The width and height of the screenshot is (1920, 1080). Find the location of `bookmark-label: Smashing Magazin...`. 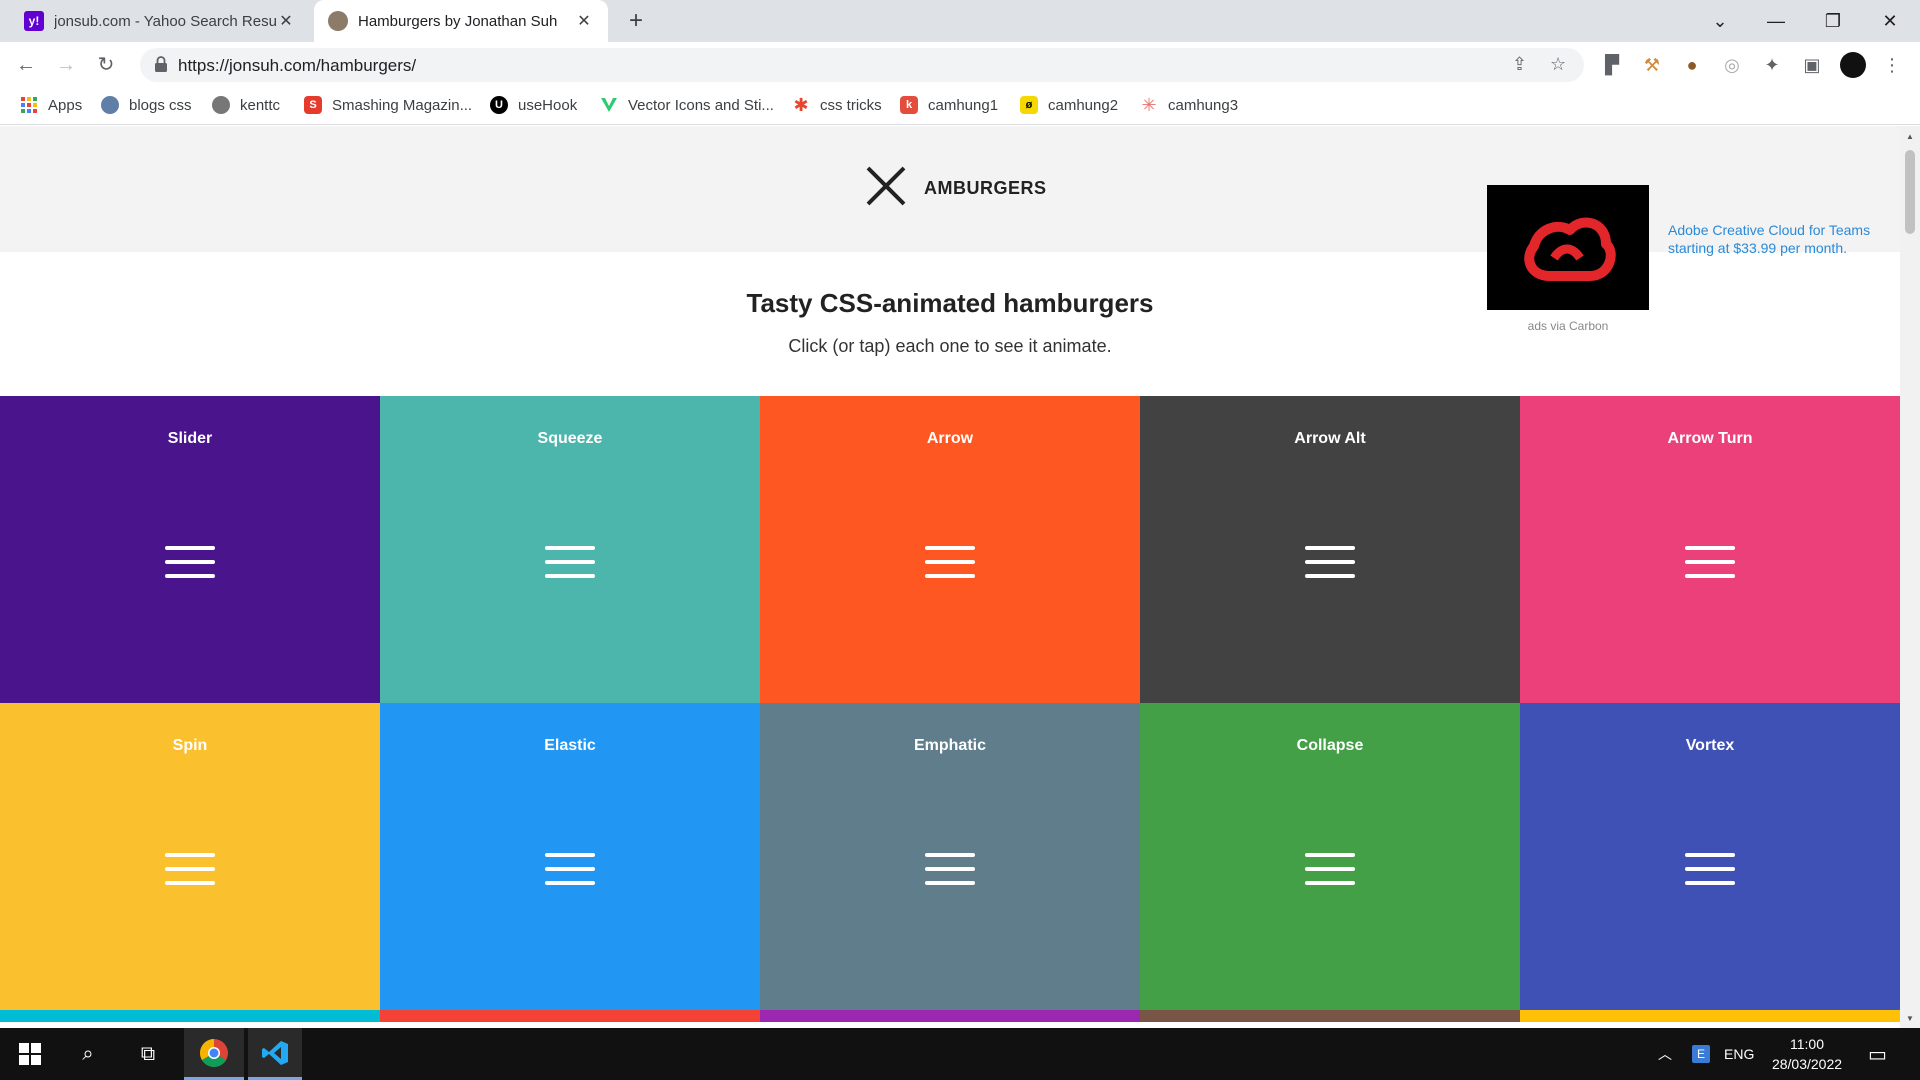

bookmark-label: Smashing Magazin... is located at coordinates (402, 105).